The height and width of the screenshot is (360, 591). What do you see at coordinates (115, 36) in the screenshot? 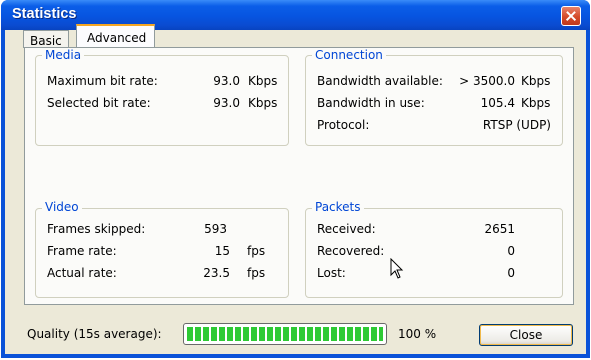
I see `tab-advanced: Advanced` at bounding box center [115, 36].